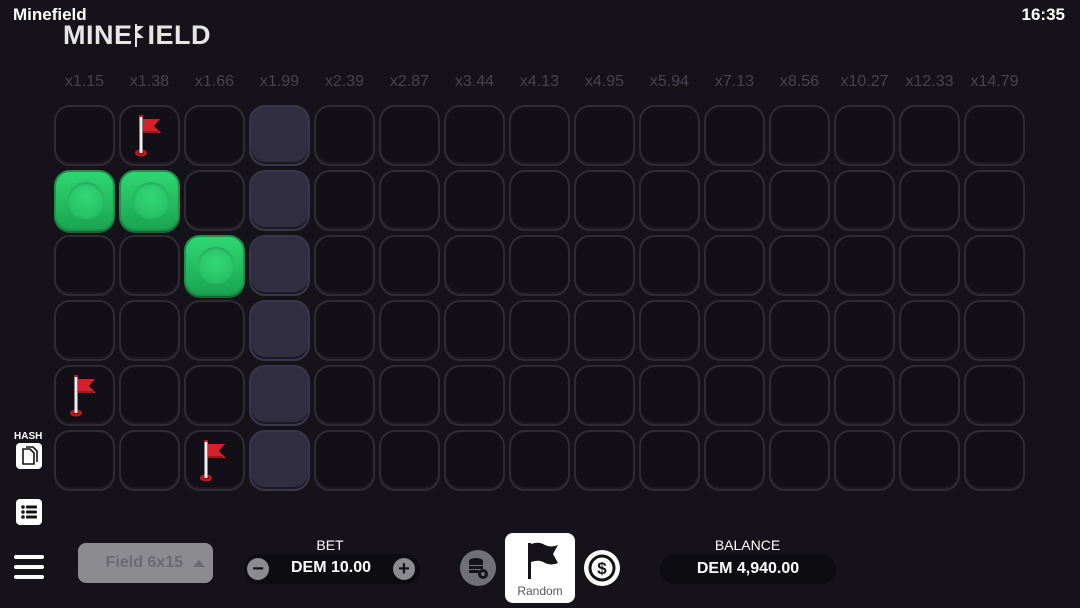 The width and height of the screenshot is (1080, 608). I want to click on history-button, so click(29, 512).